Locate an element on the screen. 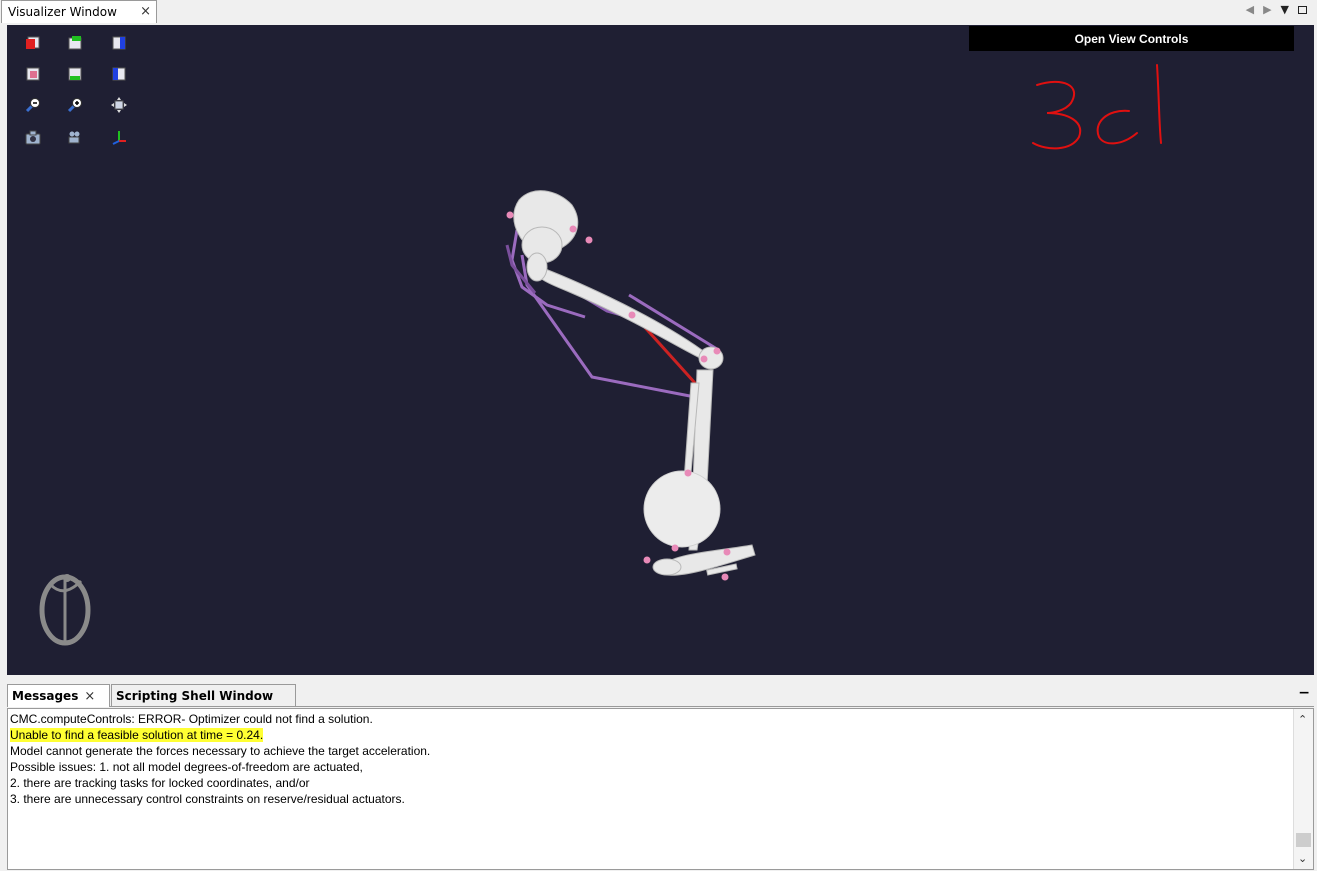 This screenshot has width=1317, height=871. view-right-icon is located at coordinates (119, 43).